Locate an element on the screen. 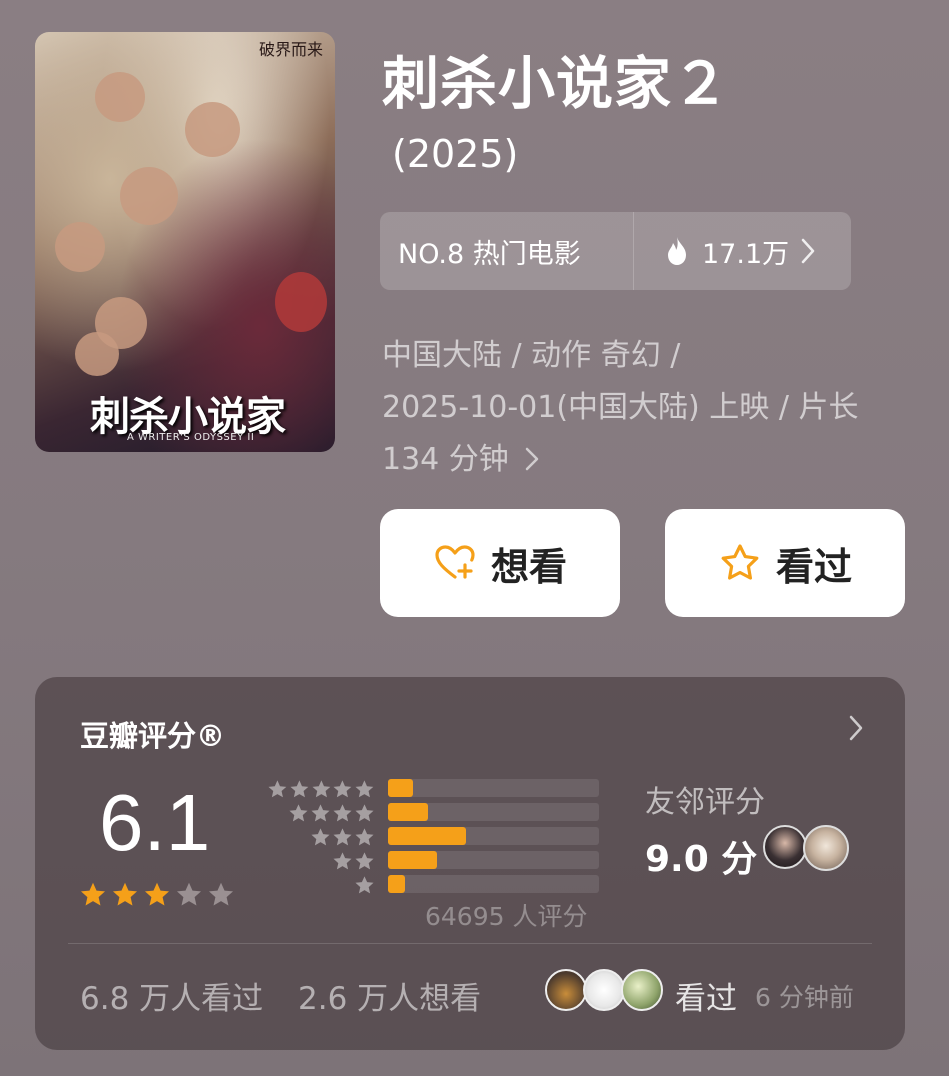  want-to-watch-button: 想看 is located at coordinates (500, 563).